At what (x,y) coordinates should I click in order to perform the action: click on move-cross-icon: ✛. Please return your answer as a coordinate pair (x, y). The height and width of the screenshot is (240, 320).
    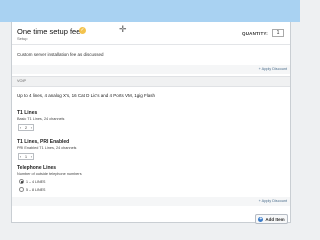
    Looking at the image, I should click on (123, 29).